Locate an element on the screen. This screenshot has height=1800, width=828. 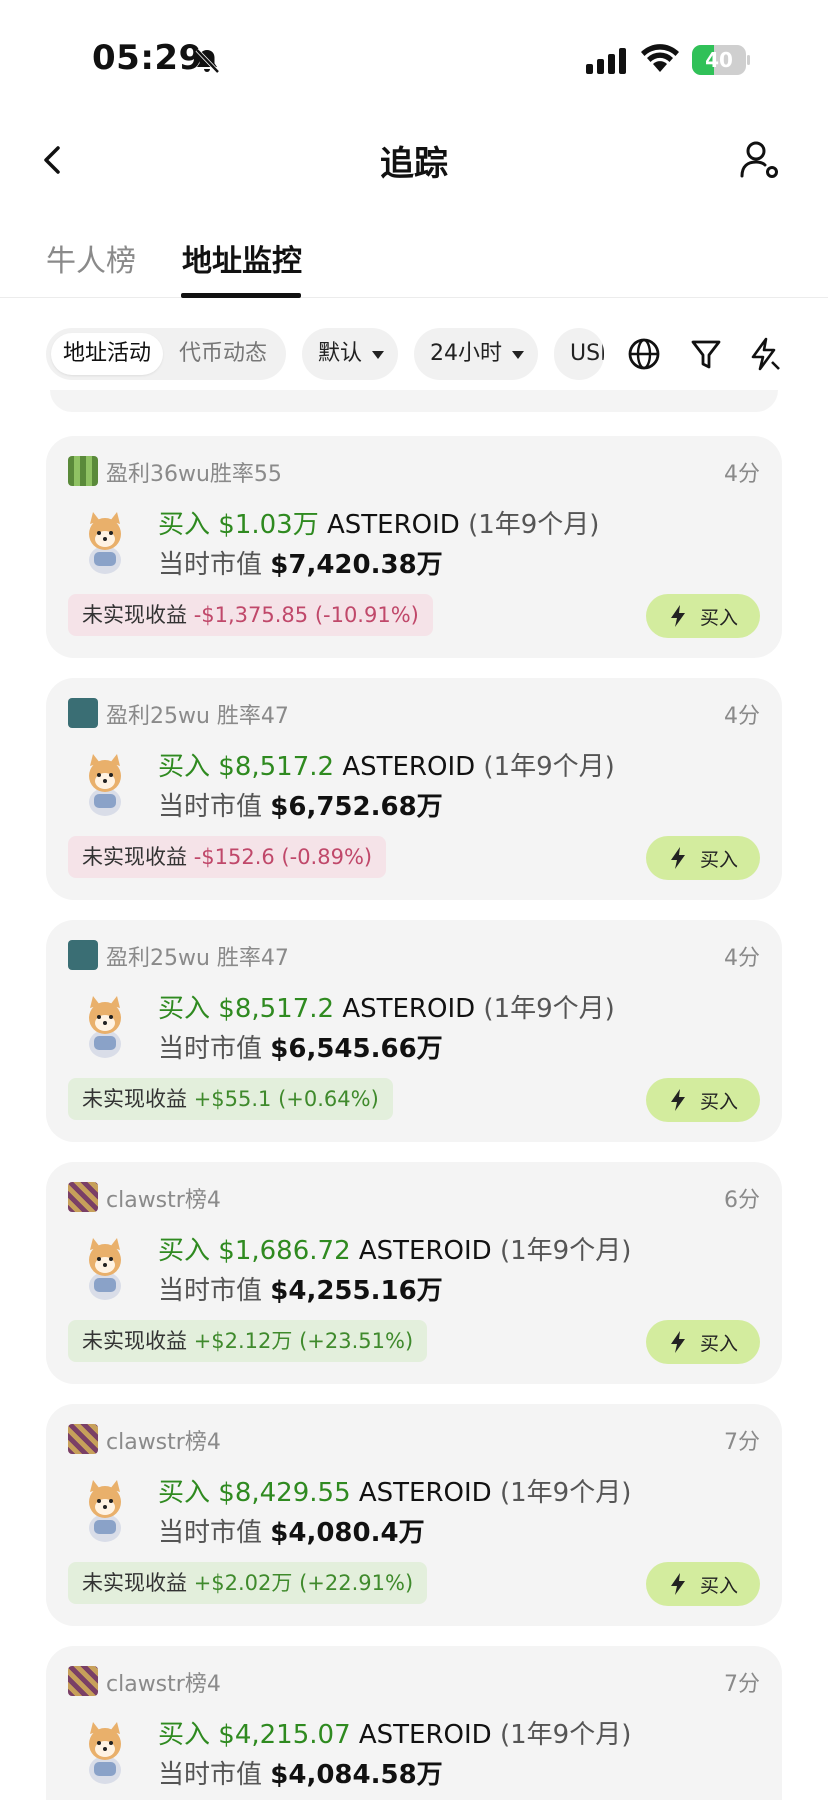
feed-card-partial is located at coordinates (414, 401).